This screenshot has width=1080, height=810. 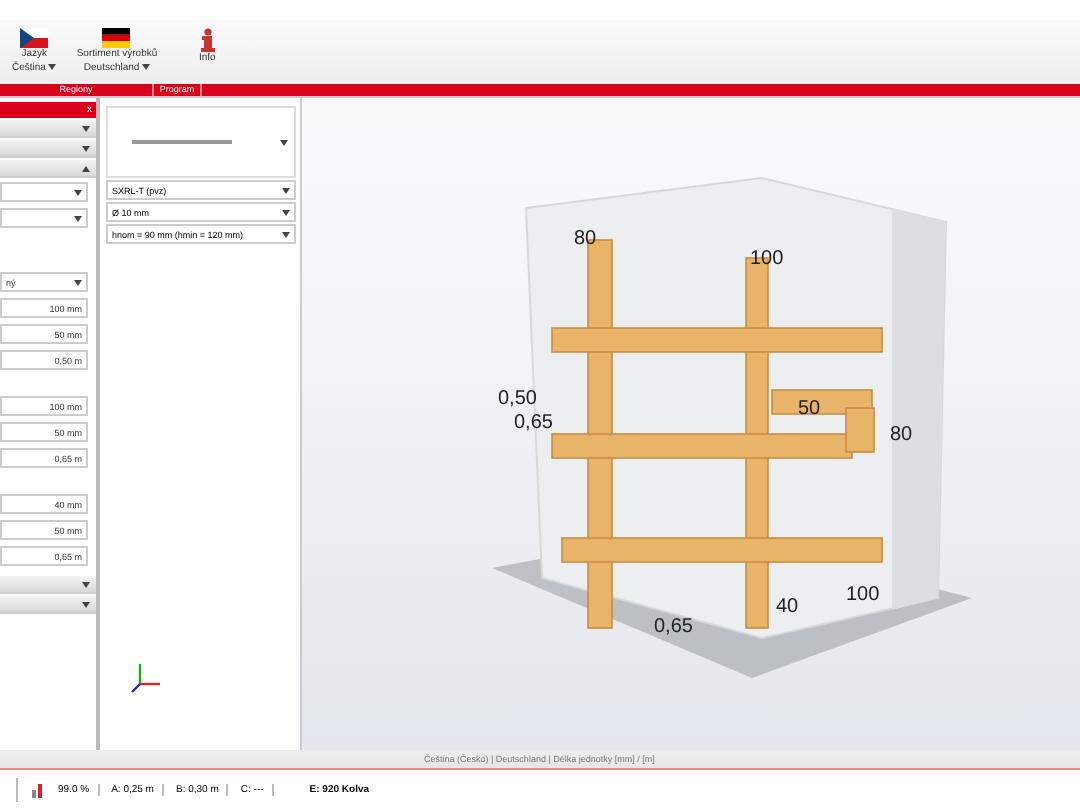 I want to click on dimension-label: 0,50, so click(x=517, y=399).